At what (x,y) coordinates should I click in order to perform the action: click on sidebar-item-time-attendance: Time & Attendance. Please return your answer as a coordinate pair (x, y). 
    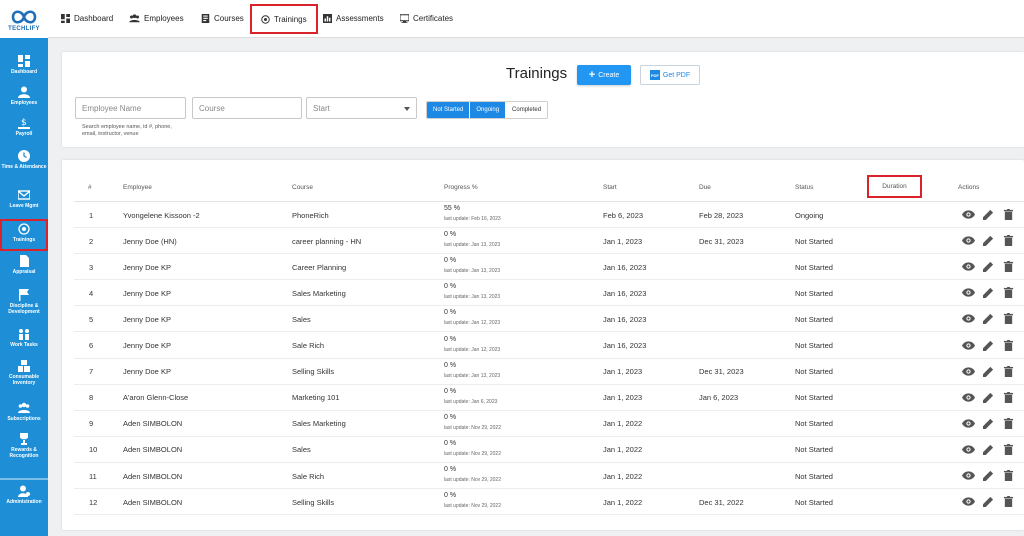
    Looking at the image, I should click on (24, 166).